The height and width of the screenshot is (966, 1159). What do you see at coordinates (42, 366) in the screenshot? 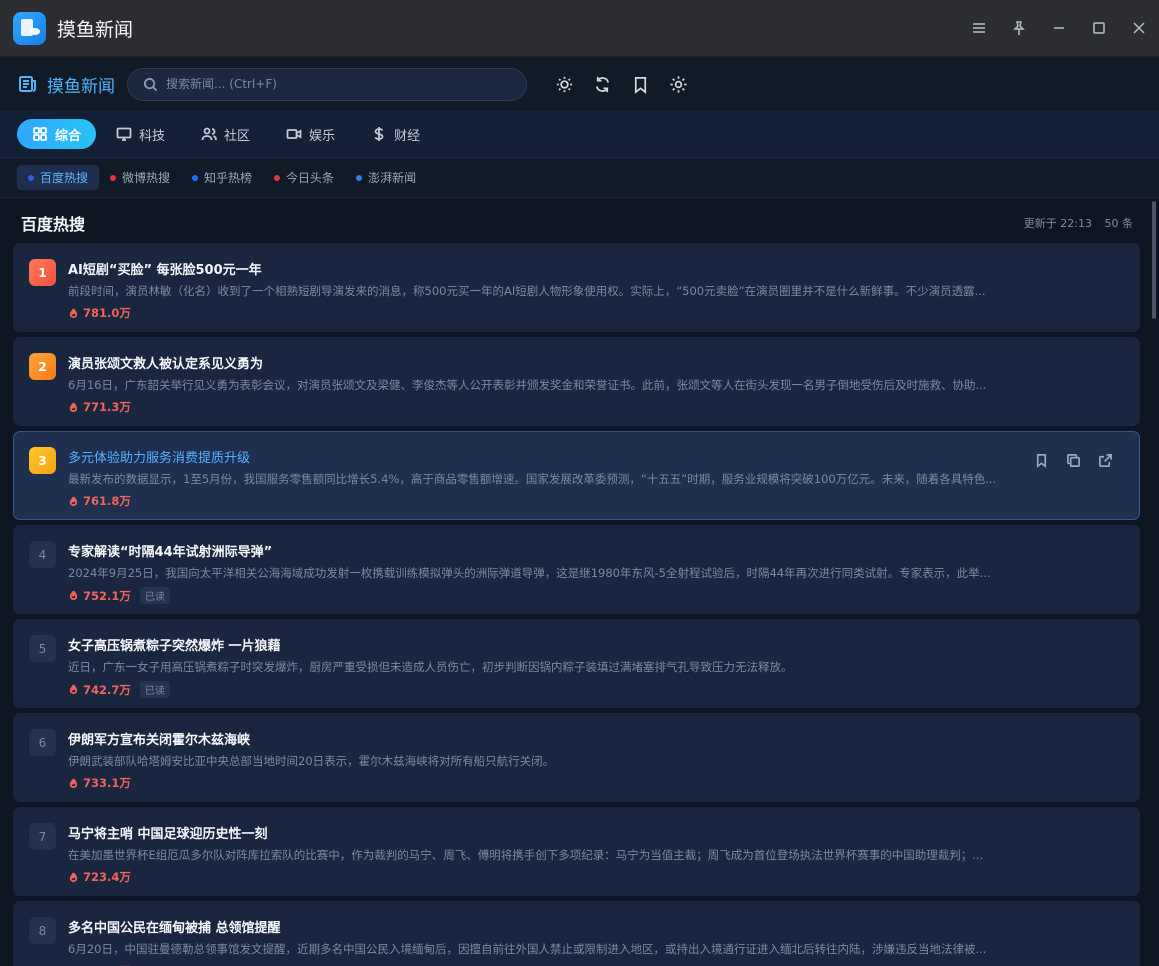
I see `rank-badge: 2` at bounding box center [42, 366].